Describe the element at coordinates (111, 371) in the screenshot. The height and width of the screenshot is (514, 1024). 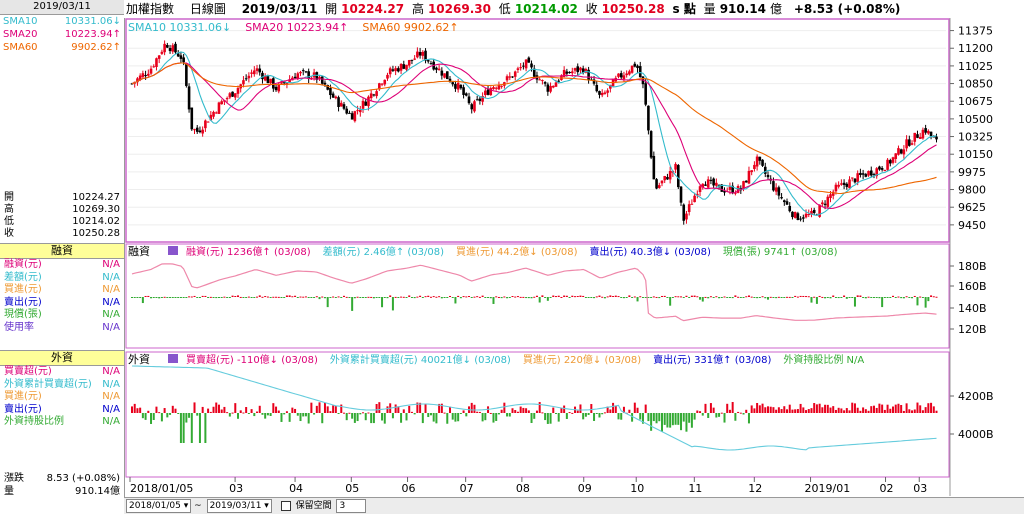
I see `foreign-item-value: N/A` at that location.